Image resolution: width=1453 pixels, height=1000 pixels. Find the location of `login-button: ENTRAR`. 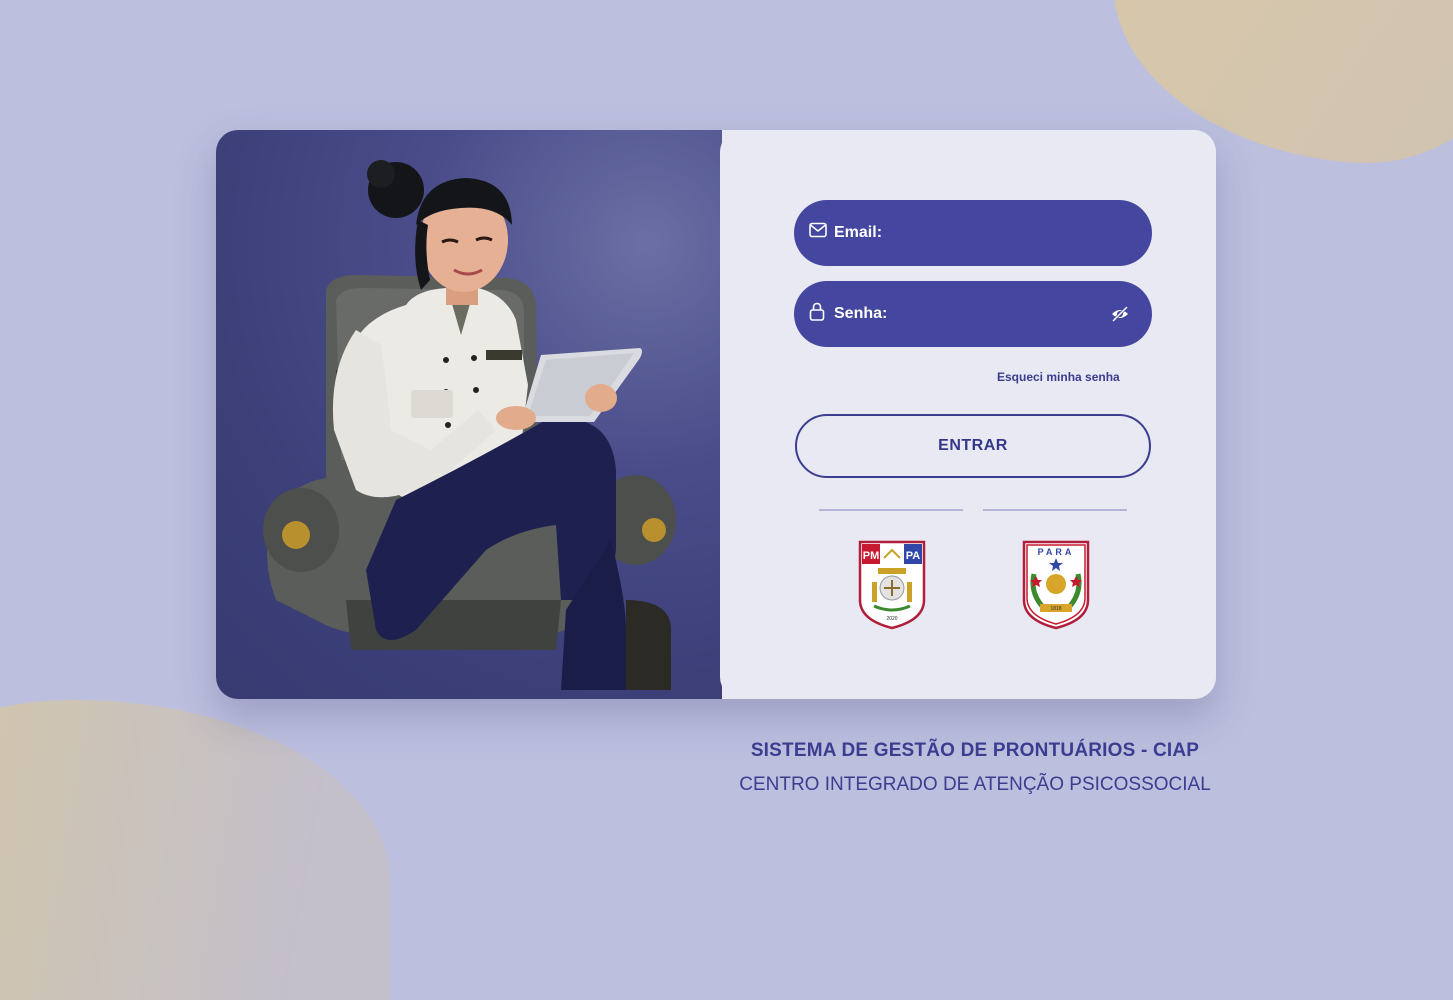

login-button: ENTRAR is located at coordinates (973, 446).